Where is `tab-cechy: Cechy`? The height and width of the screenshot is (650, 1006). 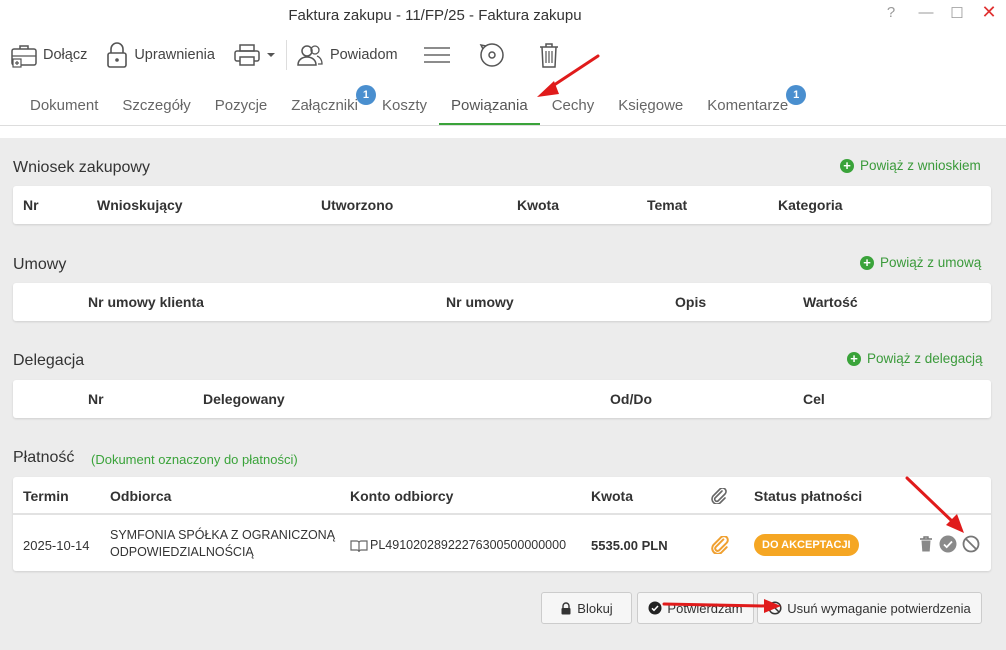
tab-cechy: Cechy is located at coordinates (573, 111).